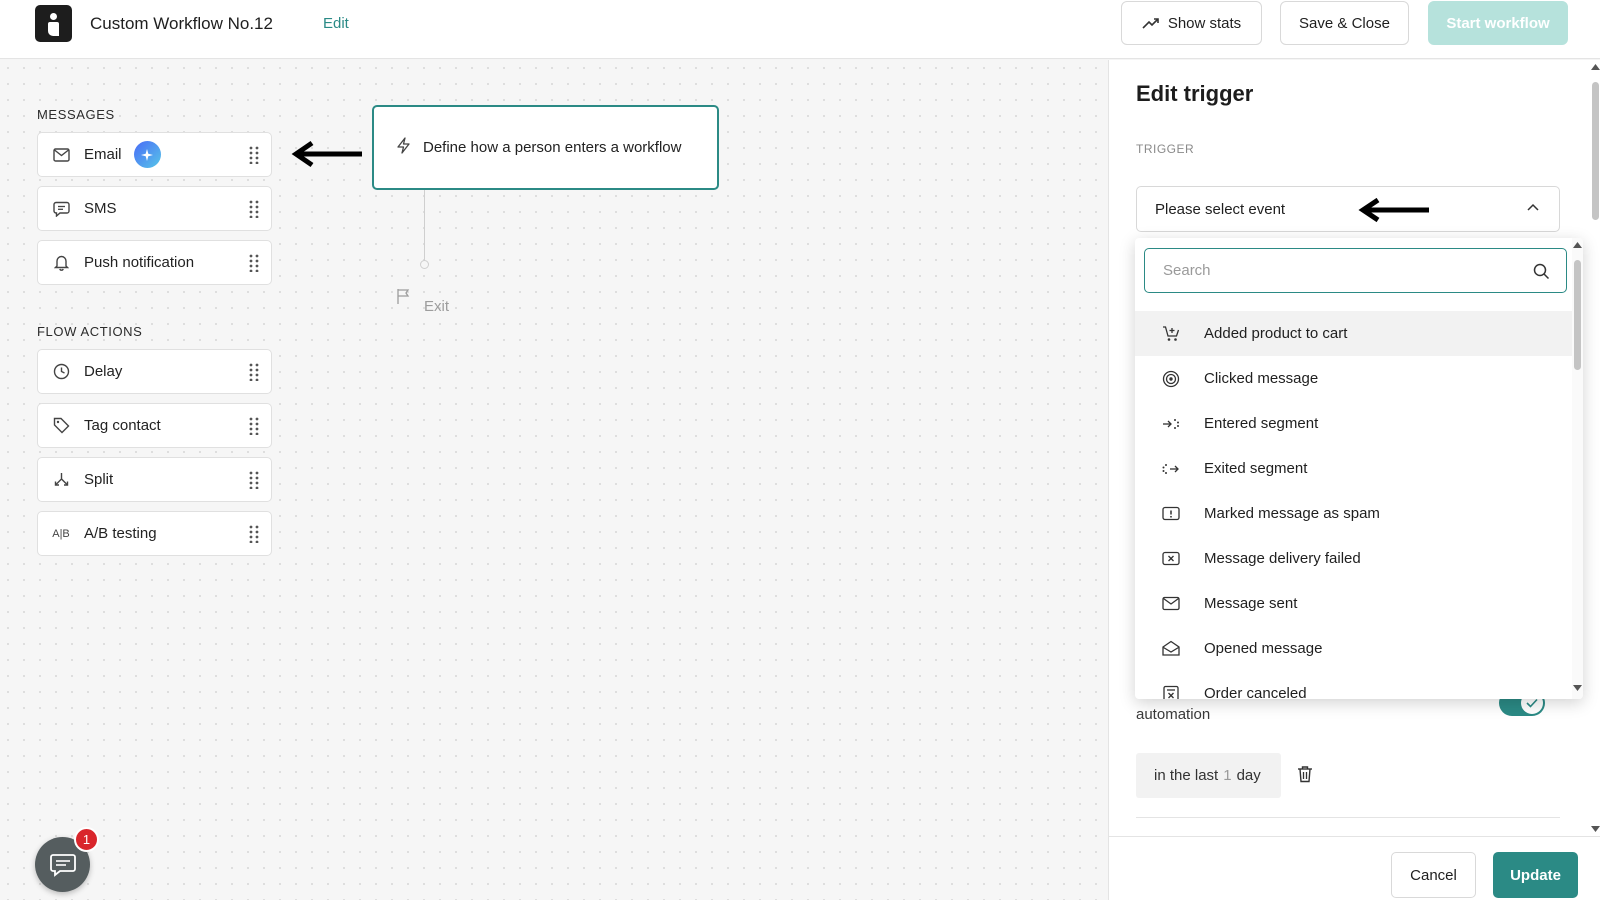 The width and height of the screenshot is (1600, 900). I want to click on divider, so click(1348, 817).